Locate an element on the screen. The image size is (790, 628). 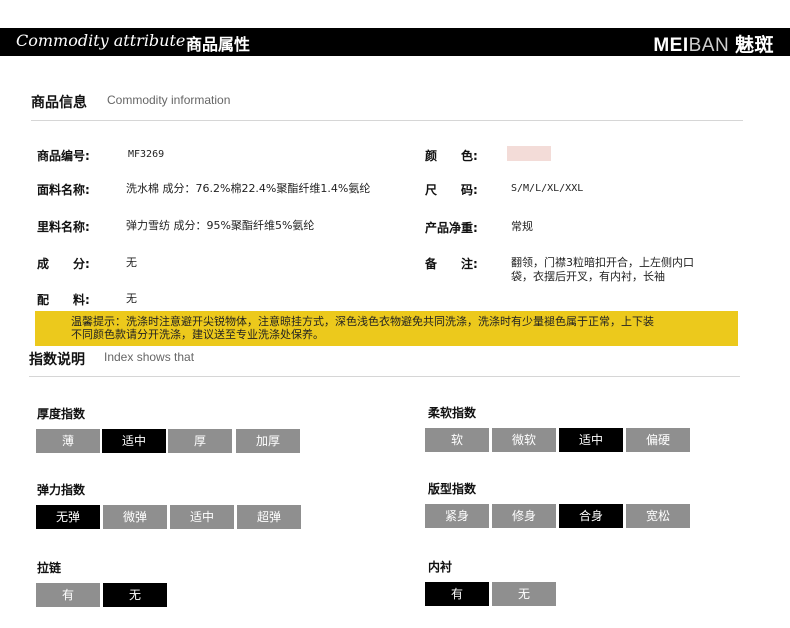
thickness-option-thick: 厚 is located at coordinates (200, 441).